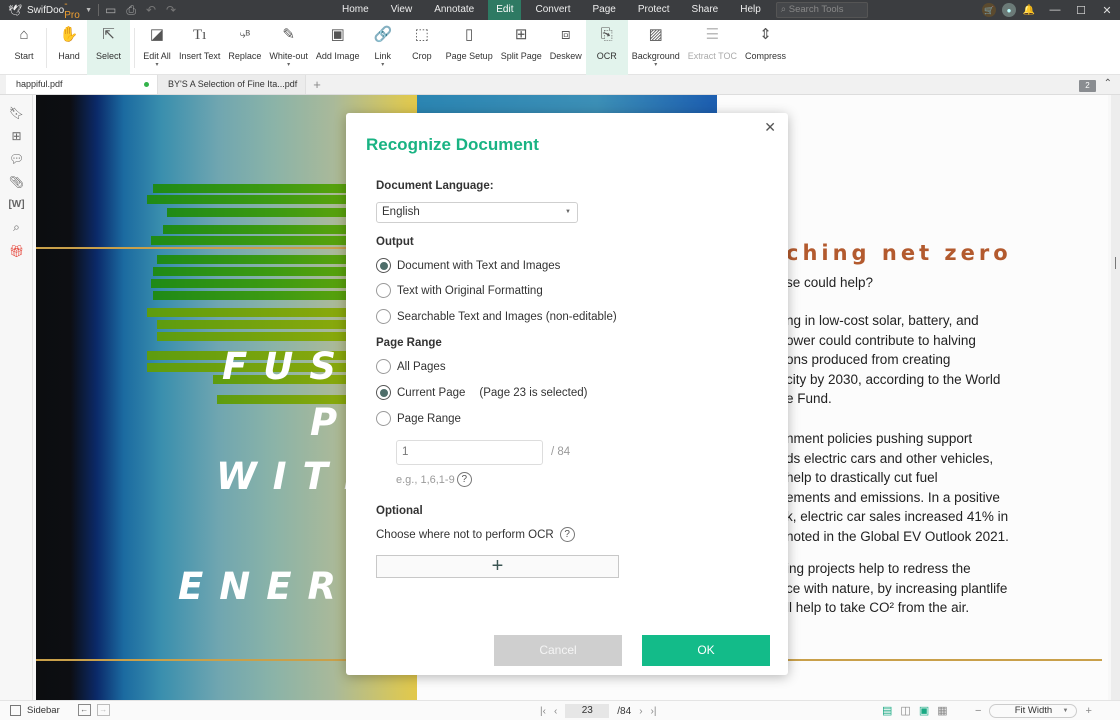 The width and height of the screenshot is (1120, 720). I want to click on tool-edit-all: ◪ Edit All ▾, so click(157, 47).